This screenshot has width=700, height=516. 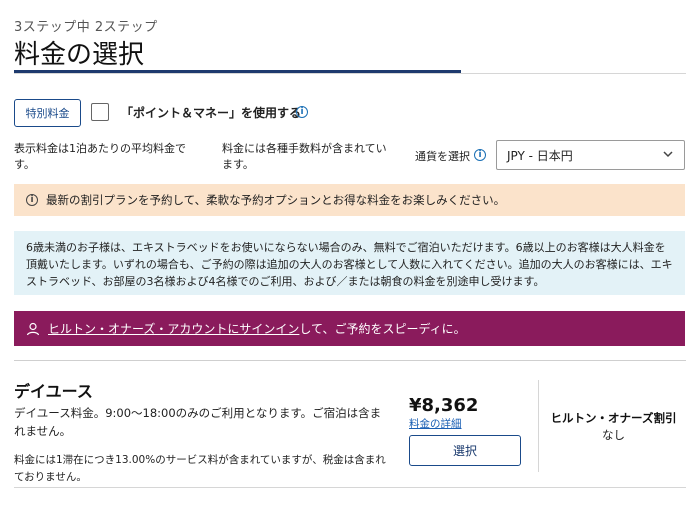 What do you see at coordinates (86, 27) in the screenshot?
I see `step-indicator: 3ステップ中 2ステップ` at bounding box center [86, 27].